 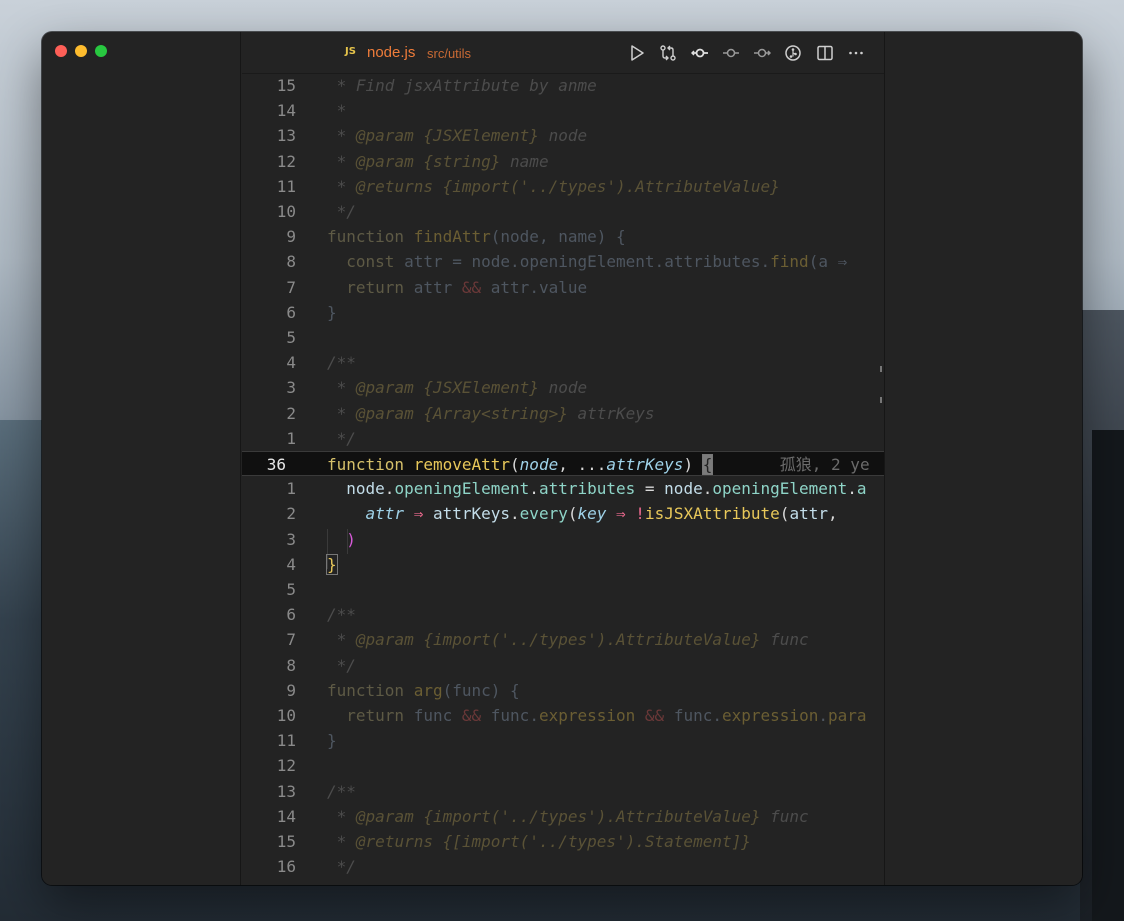 What do you see at coordinates (825, 53) in the screenshot?
I see `split-editor-icon` at bounding box center [825, 53].